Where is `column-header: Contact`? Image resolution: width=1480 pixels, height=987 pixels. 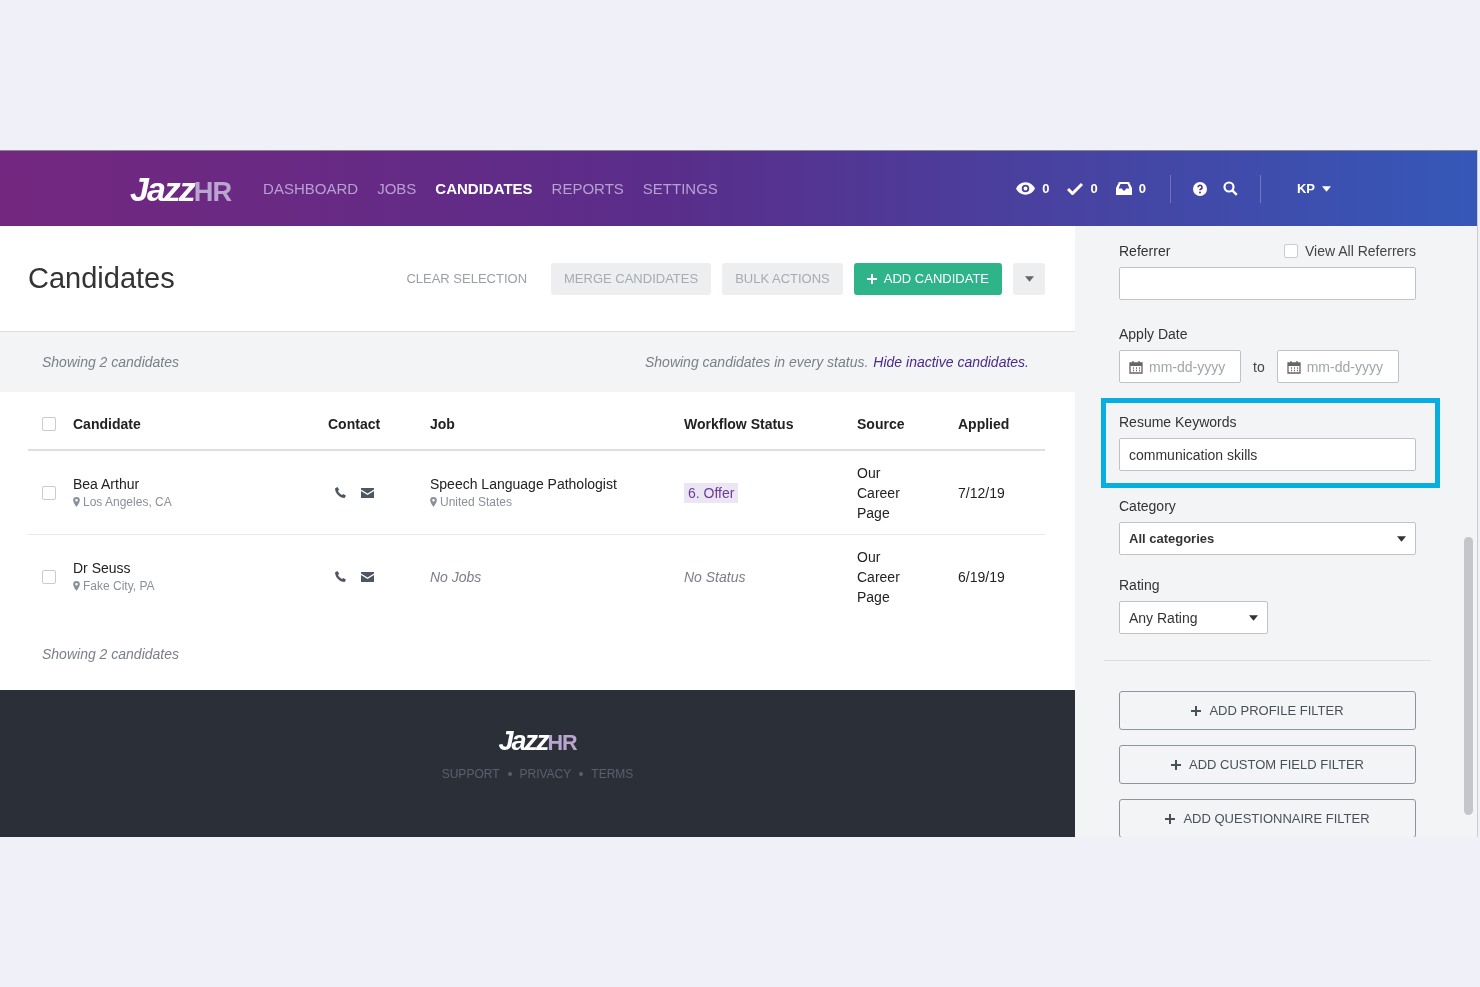 column-header: Contact is located at coordinates (379, 423).